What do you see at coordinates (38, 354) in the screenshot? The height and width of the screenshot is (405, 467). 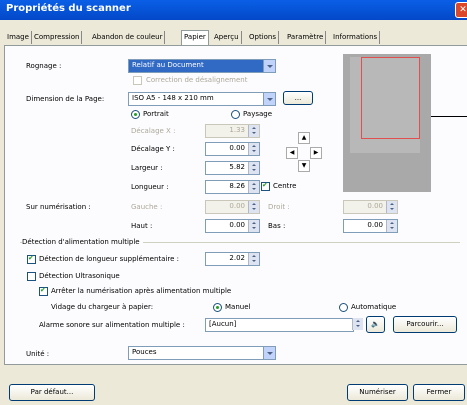 I see `unit-label: Unité :` at bounding box center [38, 354].